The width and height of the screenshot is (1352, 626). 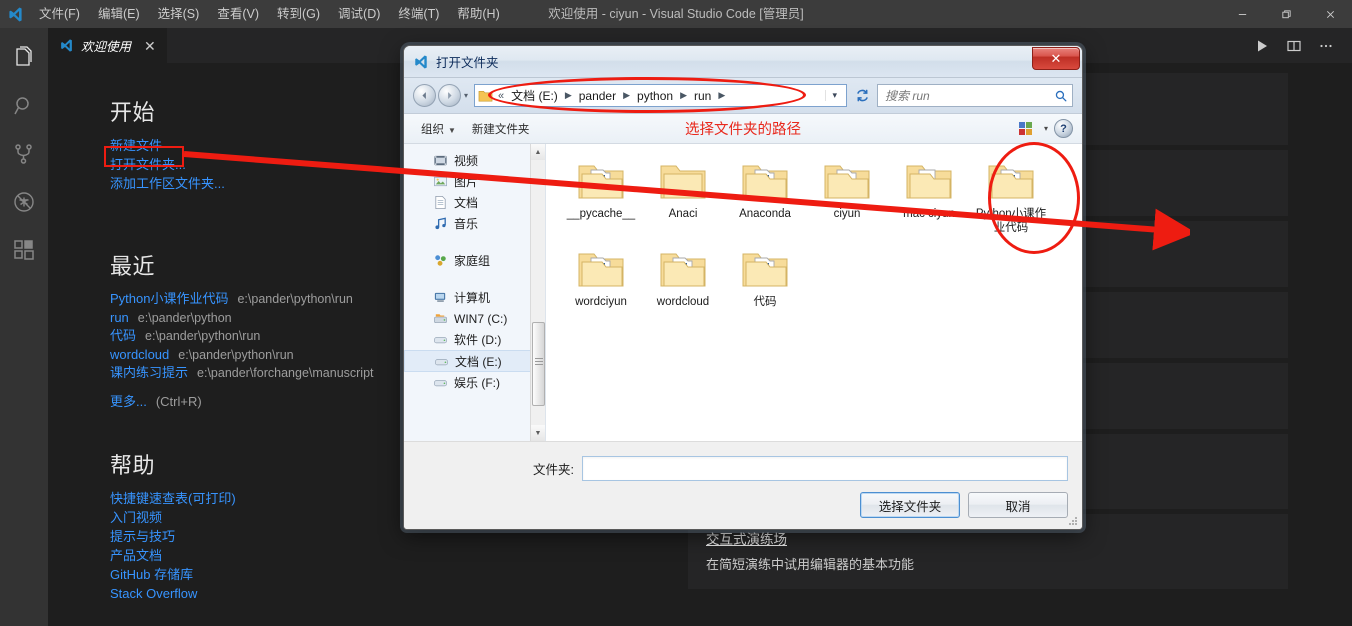 I want to click on list-item: run e:\pander\python, so click(x=275, y=318).